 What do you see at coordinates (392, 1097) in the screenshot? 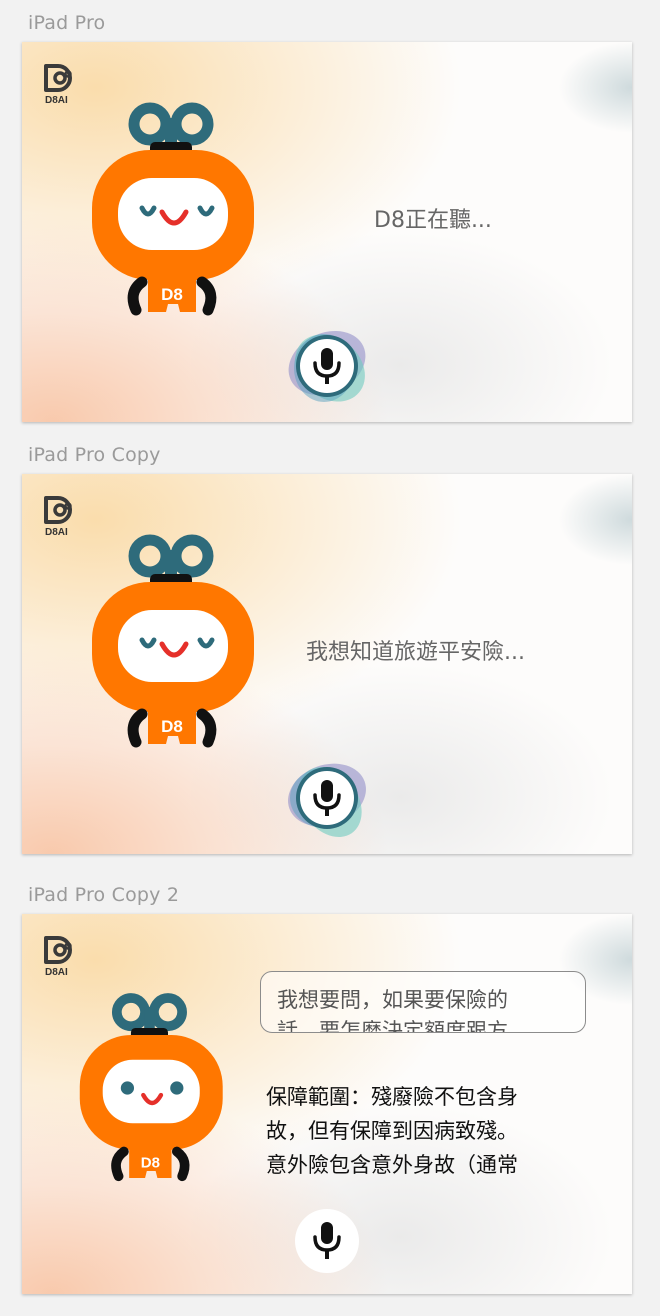
I see `answer-line: 保障範圍：殘廢險不包含身` at bounding box center [392, 1097].